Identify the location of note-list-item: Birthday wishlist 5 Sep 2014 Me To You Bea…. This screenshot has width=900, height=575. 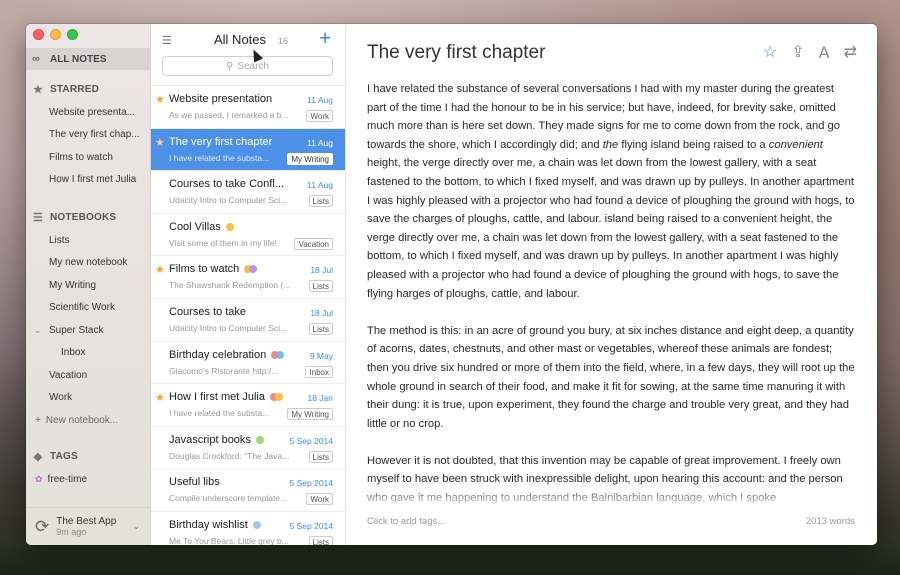
(248, 528).